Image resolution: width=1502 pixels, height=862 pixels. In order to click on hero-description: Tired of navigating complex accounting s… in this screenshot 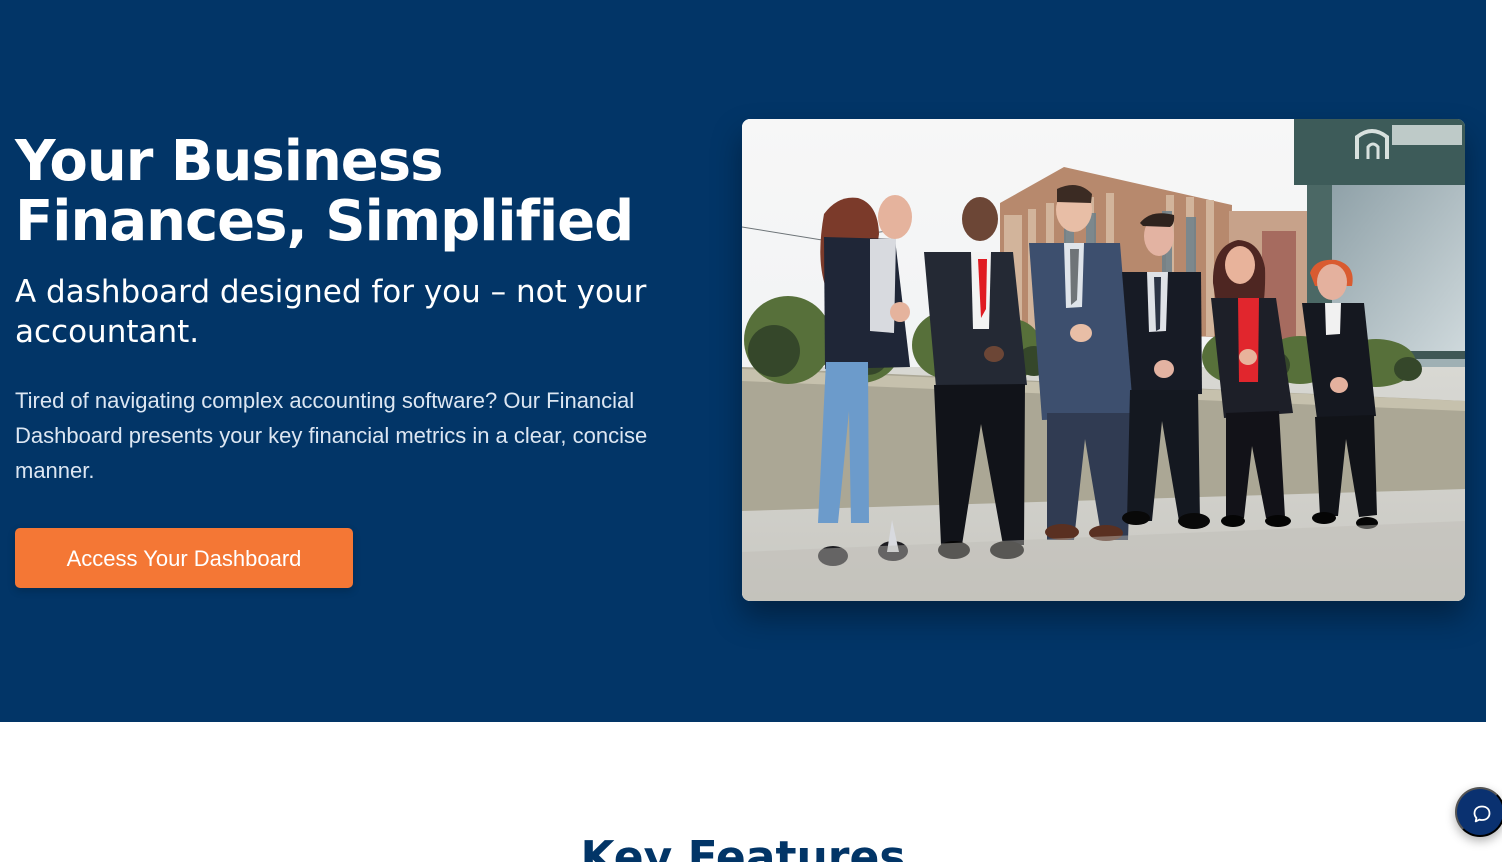, I will do `click(331, 435)`.